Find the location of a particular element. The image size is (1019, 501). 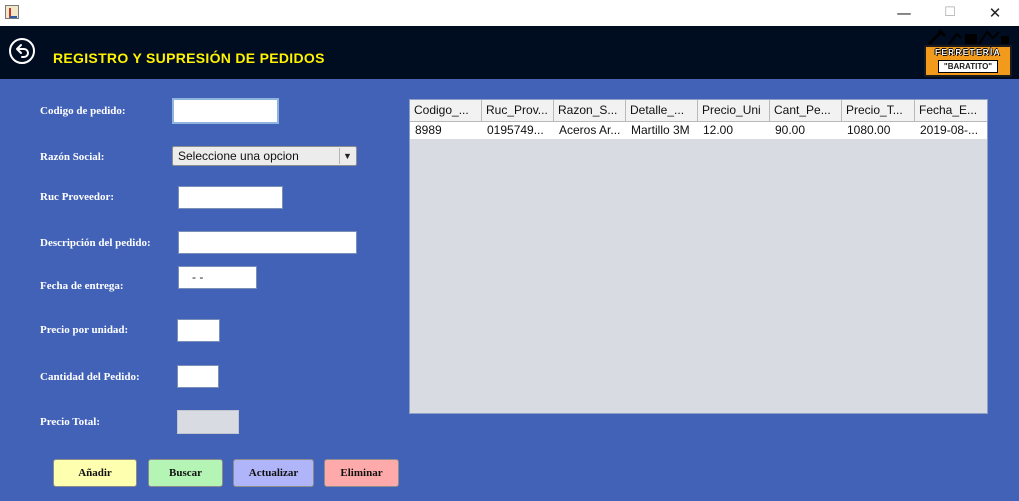

column-header-precio-uni: Precio_Uni is located at coordinates (734, 110).